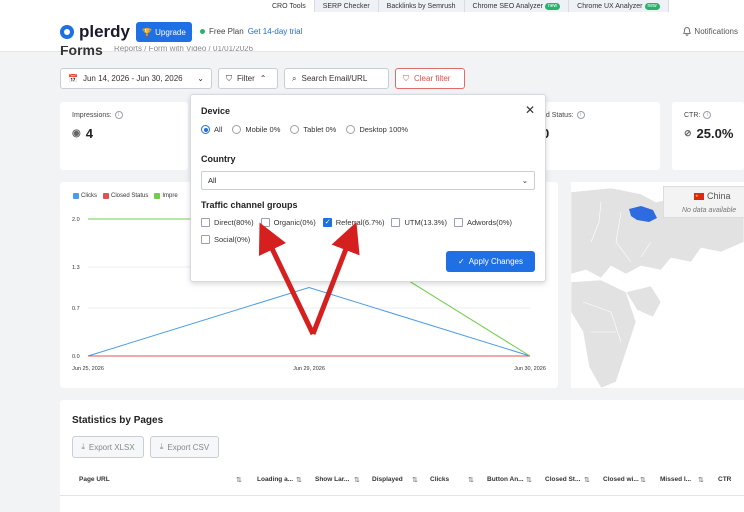 The height and width of the screenshot is (512, 744). I want to click on map-panel: China No data available, so click(657, 285).